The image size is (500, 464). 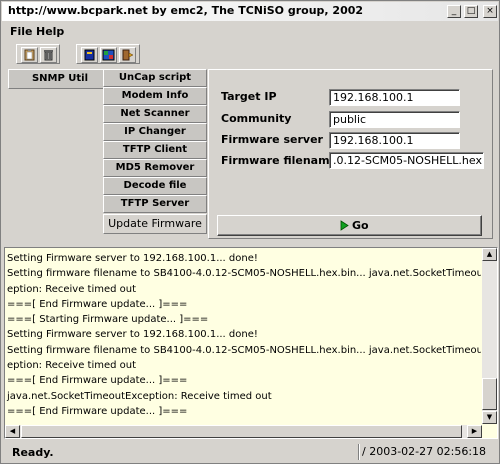 I want to click on scroll-left-icon: ◀, so click(x=12, y=431).